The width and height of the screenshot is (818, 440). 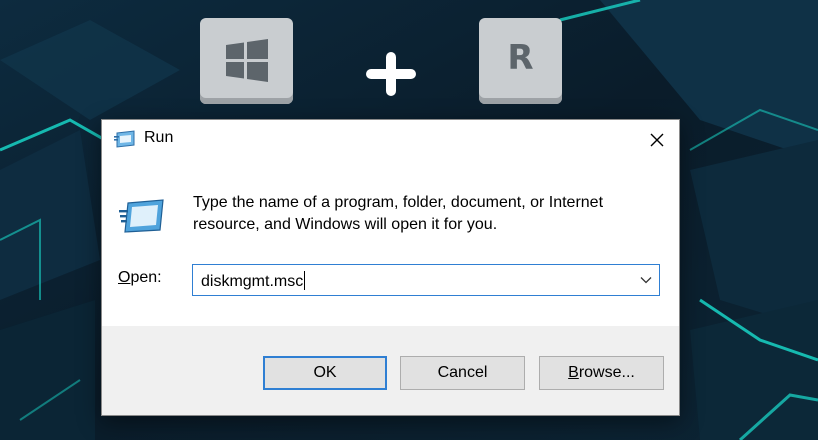 What do you see at coordinates (305, 280) in the screenshot?
I see `text-caret` at bounding box center [305, 280].